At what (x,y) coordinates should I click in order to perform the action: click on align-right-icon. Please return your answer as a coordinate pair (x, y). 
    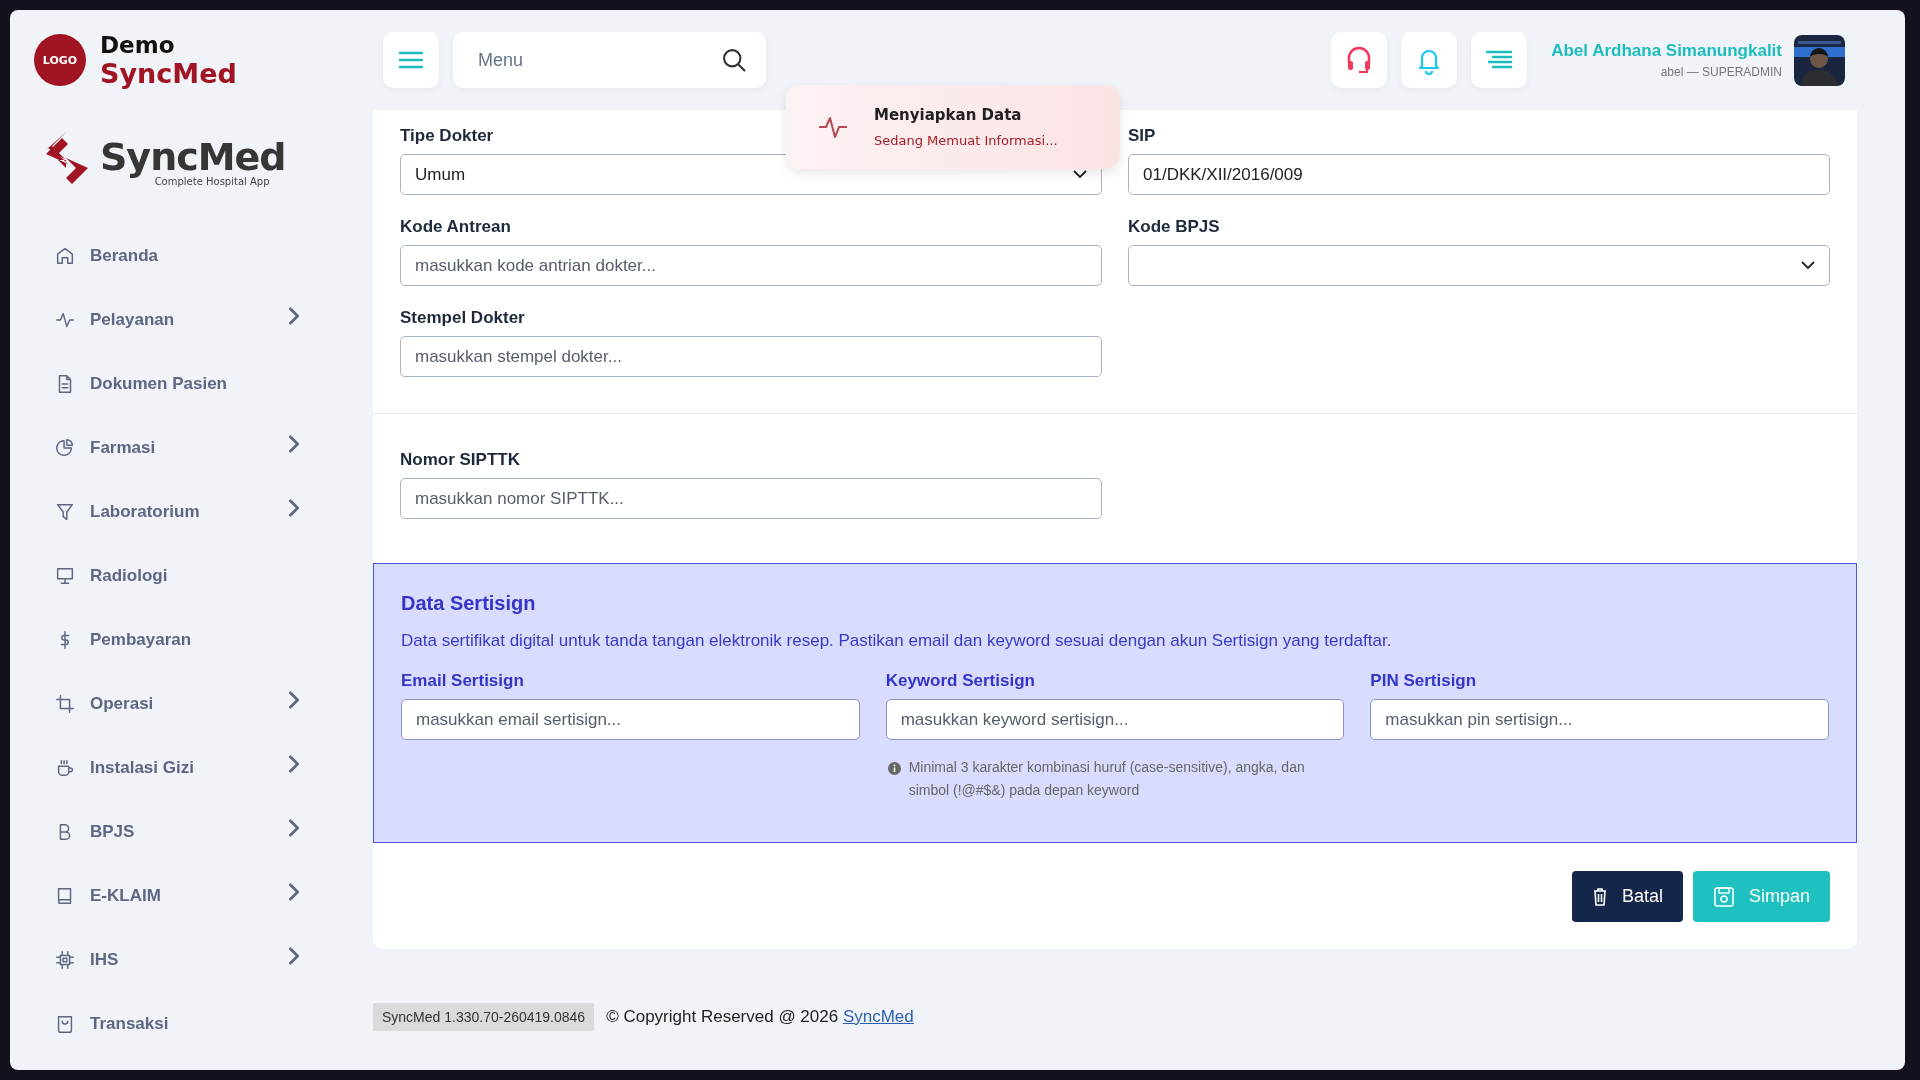
    Looking at the image, I should click on (1499, 60).